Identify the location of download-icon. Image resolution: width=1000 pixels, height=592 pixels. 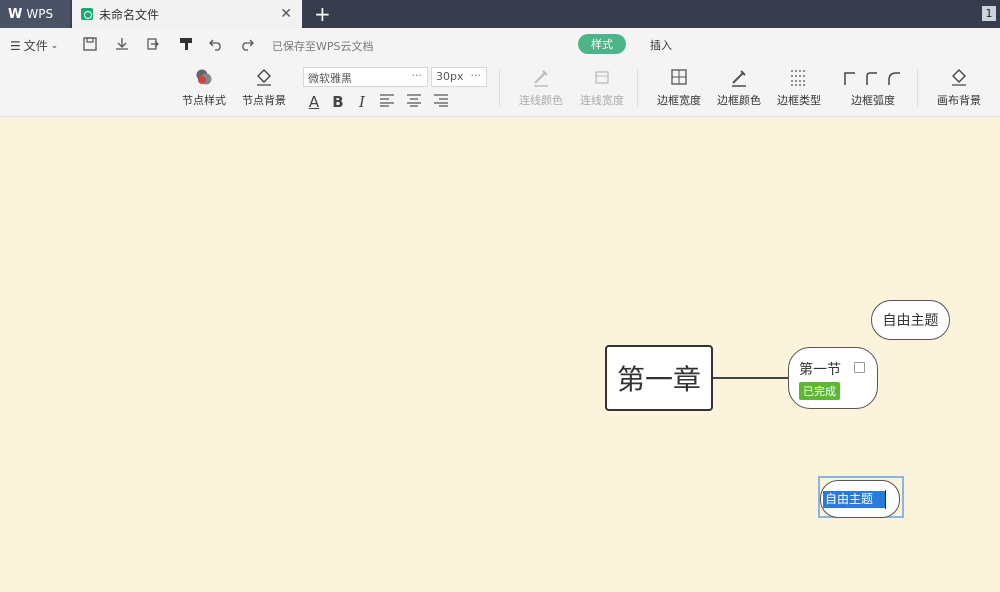
(122, 44).